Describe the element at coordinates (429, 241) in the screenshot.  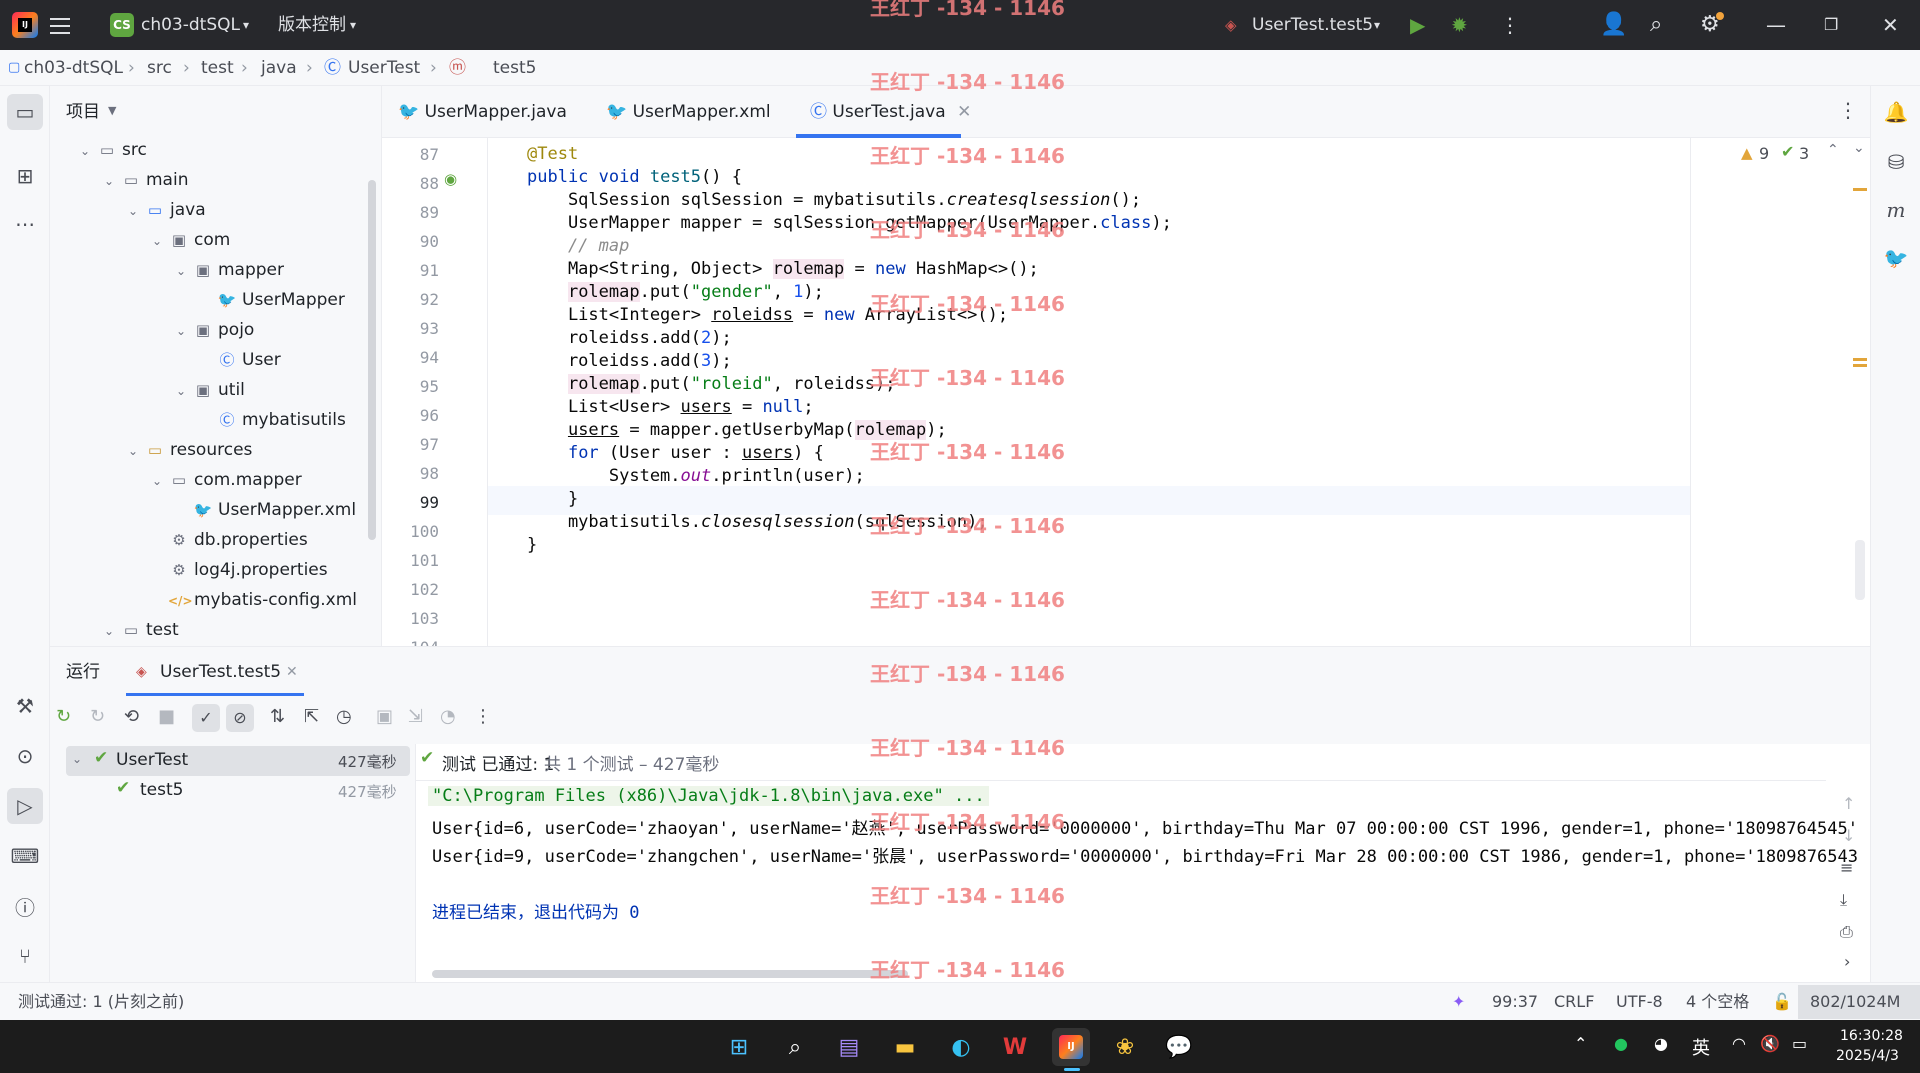
I see `line-number: 90` at that location.